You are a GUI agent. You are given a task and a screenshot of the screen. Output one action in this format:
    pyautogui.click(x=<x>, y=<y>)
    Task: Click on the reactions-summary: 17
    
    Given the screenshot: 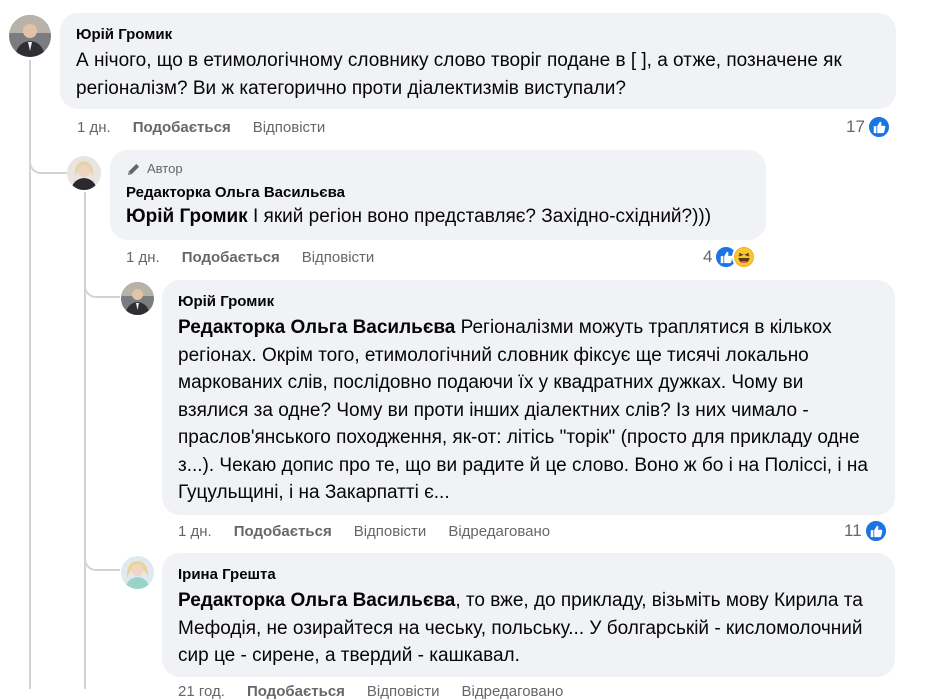 What is the action you would take?
    pyautogui.click(x=868, y=127)
    